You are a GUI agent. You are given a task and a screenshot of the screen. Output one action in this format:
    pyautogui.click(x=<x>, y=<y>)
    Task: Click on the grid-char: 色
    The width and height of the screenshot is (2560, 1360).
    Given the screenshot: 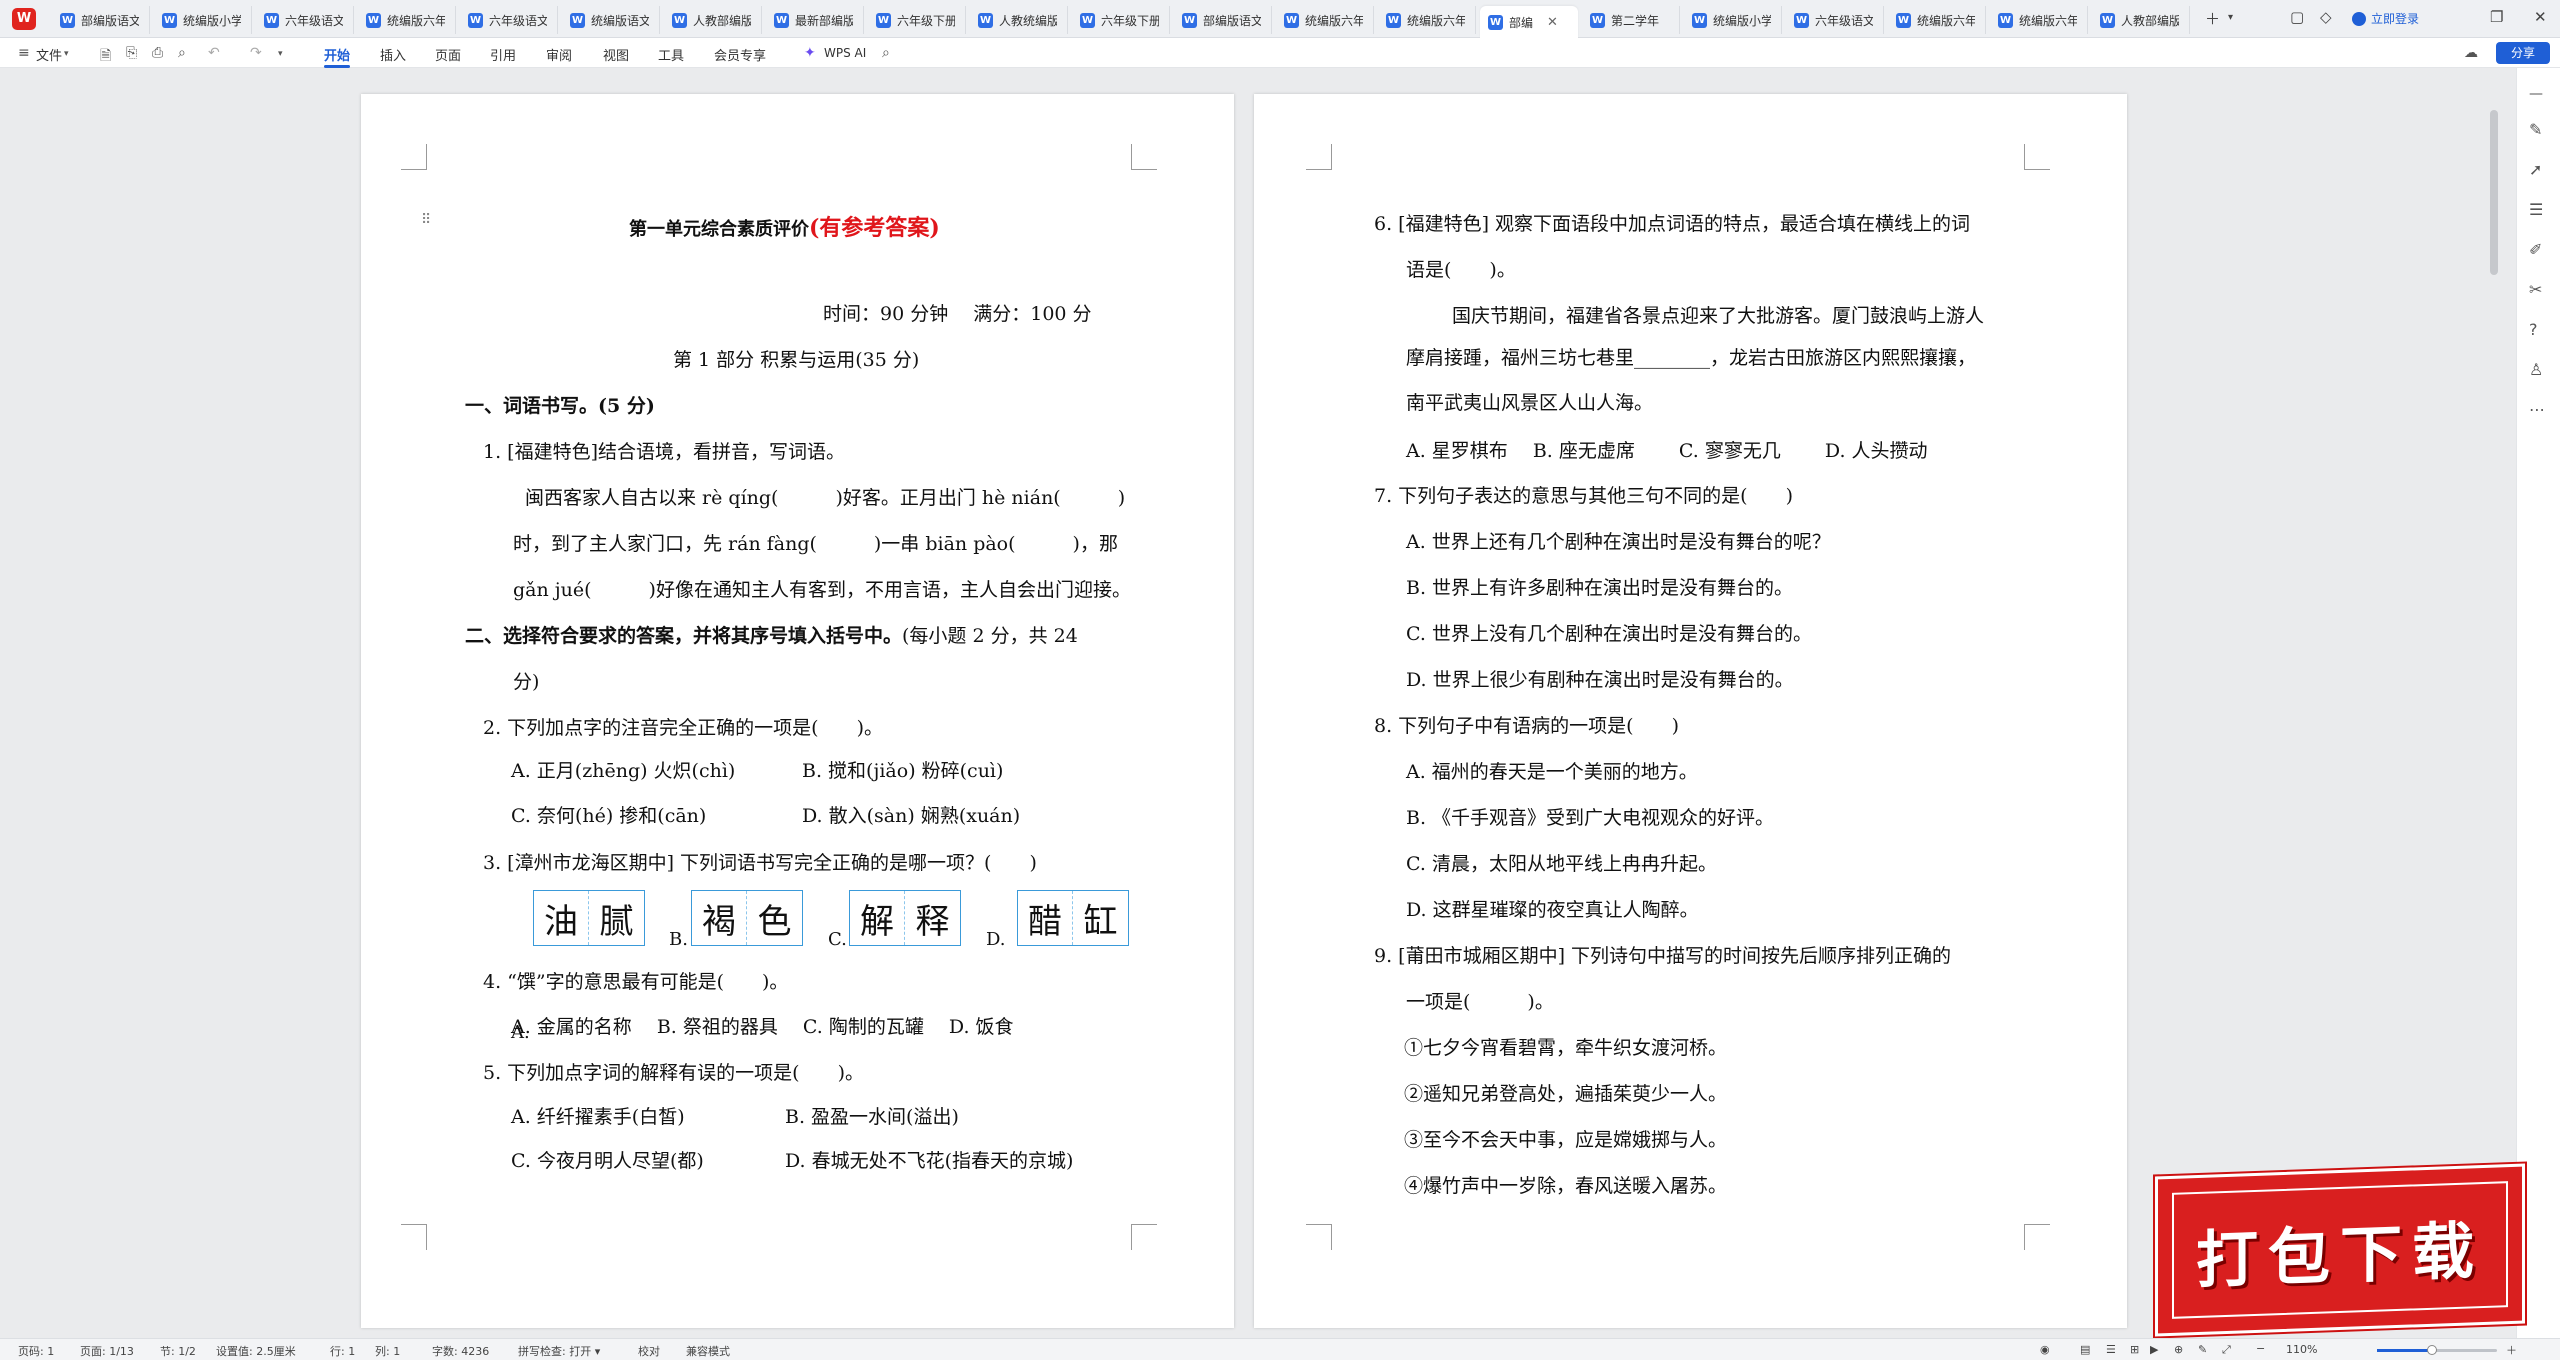 What is the action you would take?
    pyautogui.click(x=774, y=921)
    